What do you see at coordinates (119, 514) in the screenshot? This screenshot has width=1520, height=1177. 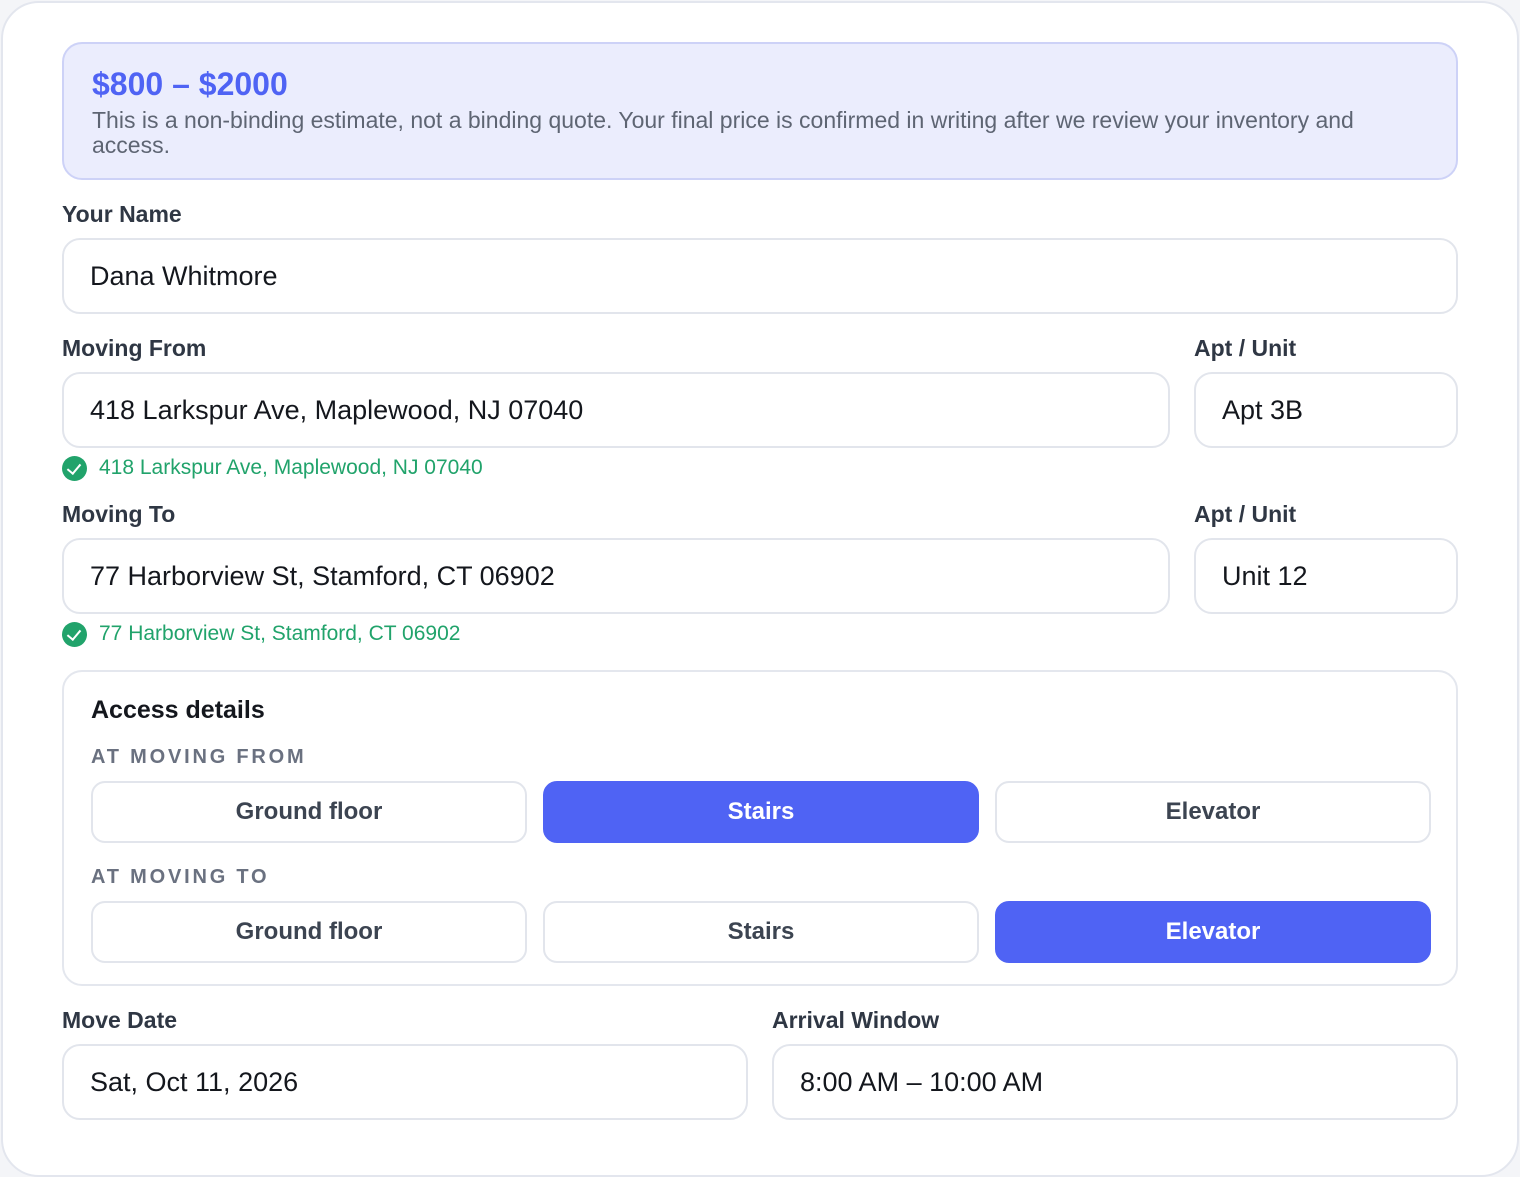 I see `moving-to-label: Moving To` at bounding box center [119, 514].